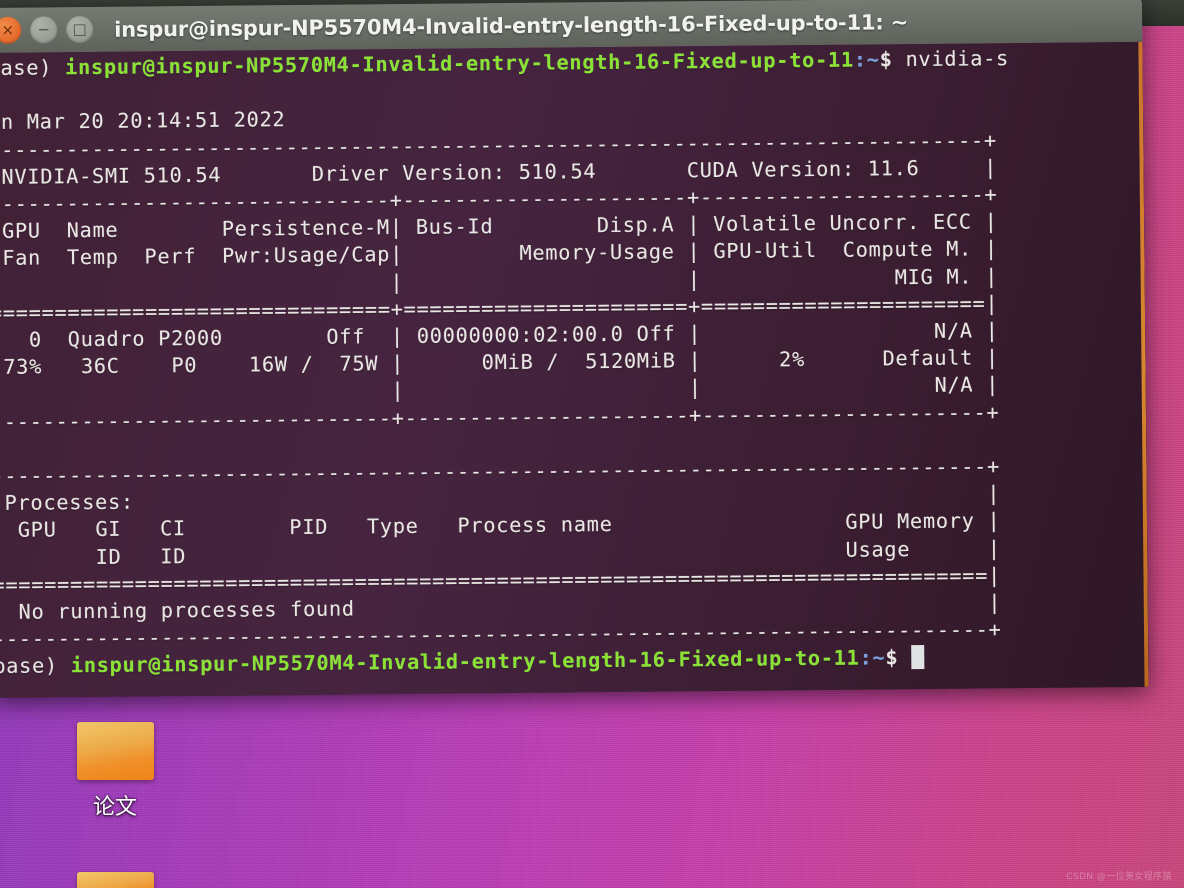 This screenshot has height=888, width=1184. What do you see at coordinates (80, 29) in the screenshot?
I see `maximize-icon: □` at bounding box center [80, 29].